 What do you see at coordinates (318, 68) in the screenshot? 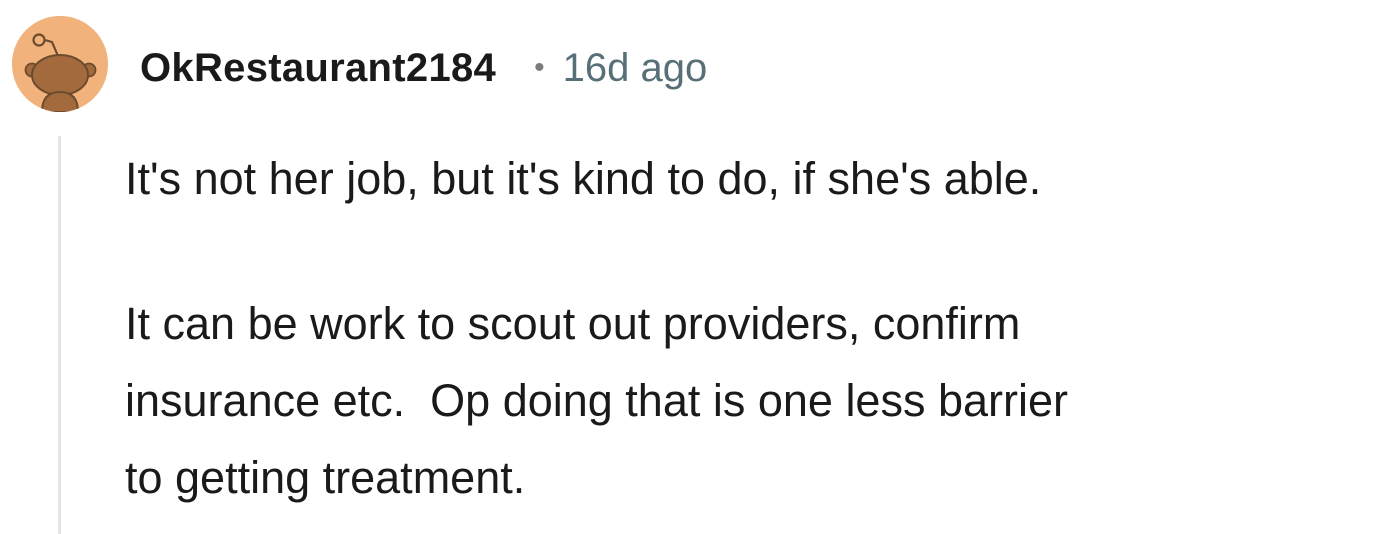
I see `username-link: OkRestaurant2184` at bounding box center [318, 68].